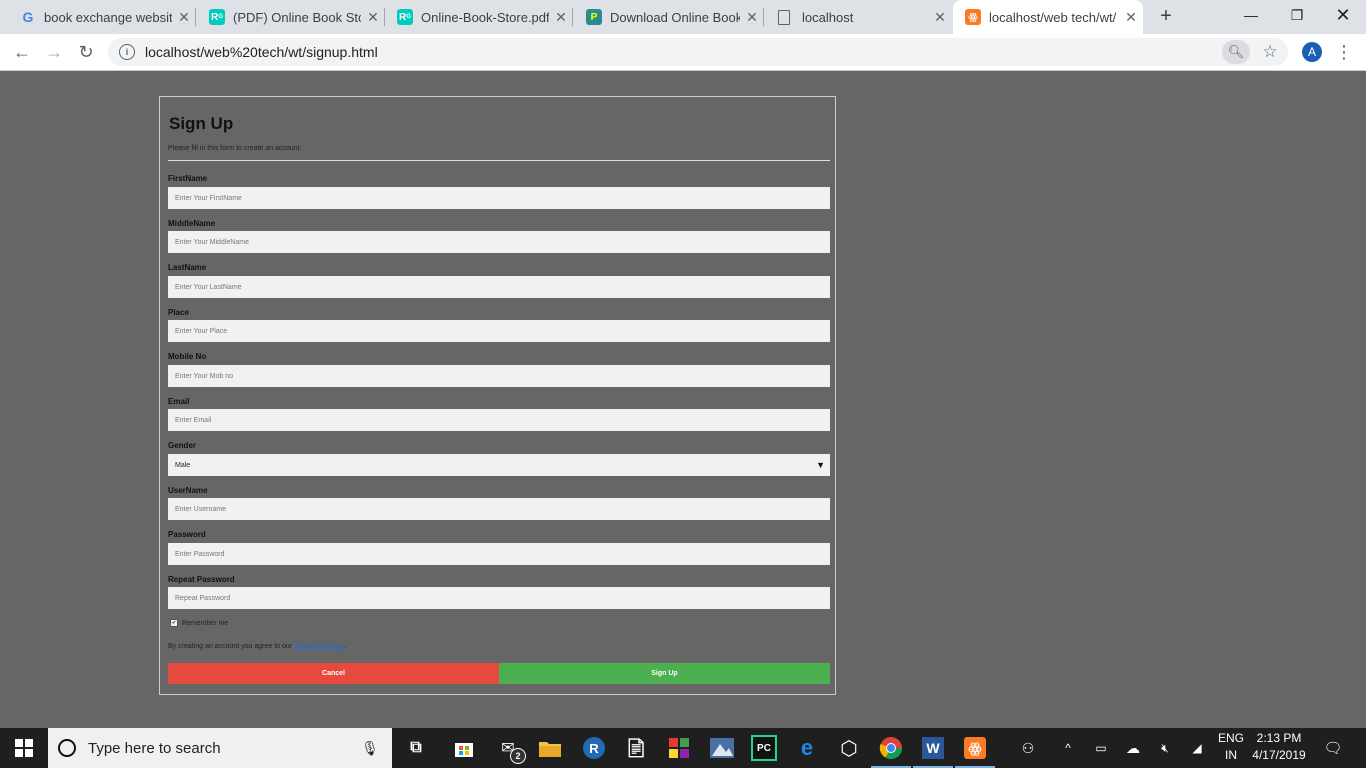 This screenshot has height=768, width=1366. I want to click on mobile-label: Mobile No, so click(187, 356).